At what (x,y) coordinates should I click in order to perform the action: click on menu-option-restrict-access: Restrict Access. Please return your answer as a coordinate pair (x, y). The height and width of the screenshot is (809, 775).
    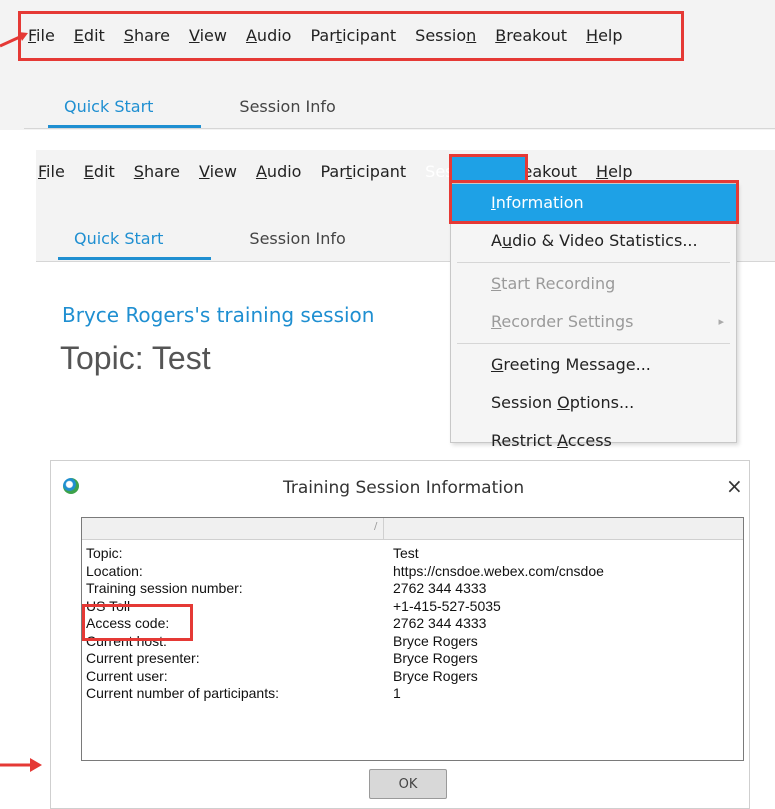
    Looking at the image, I should click on (593, 441).